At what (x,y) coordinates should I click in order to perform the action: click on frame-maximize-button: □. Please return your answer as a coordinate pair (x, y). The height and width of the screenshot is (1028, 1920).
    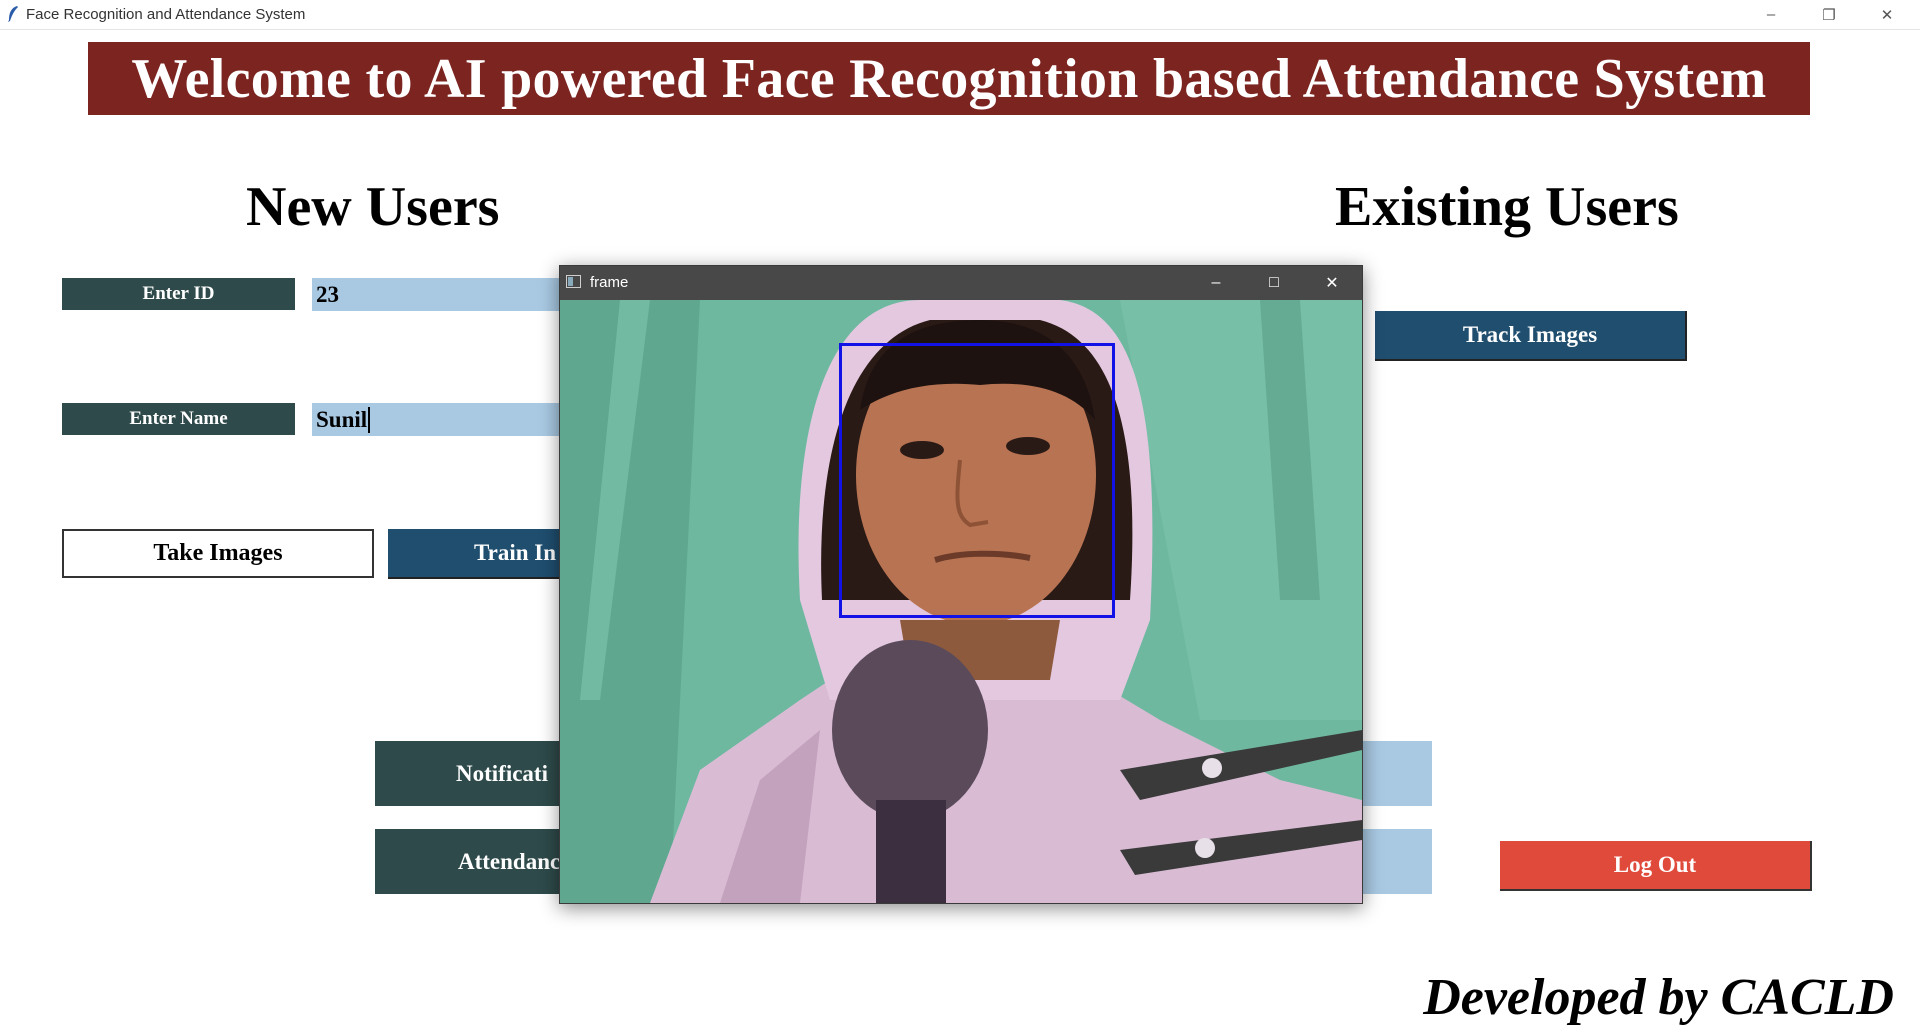
    Looking at the image, I should click on (1274, 283).